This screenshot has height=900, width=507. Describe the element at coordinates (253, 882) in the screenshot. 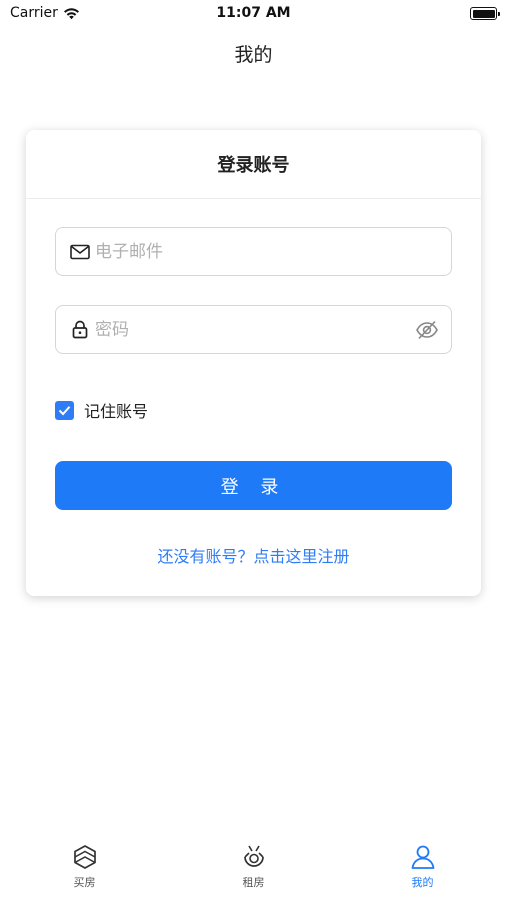

I see `tab-label-rent: 租房` at that location.